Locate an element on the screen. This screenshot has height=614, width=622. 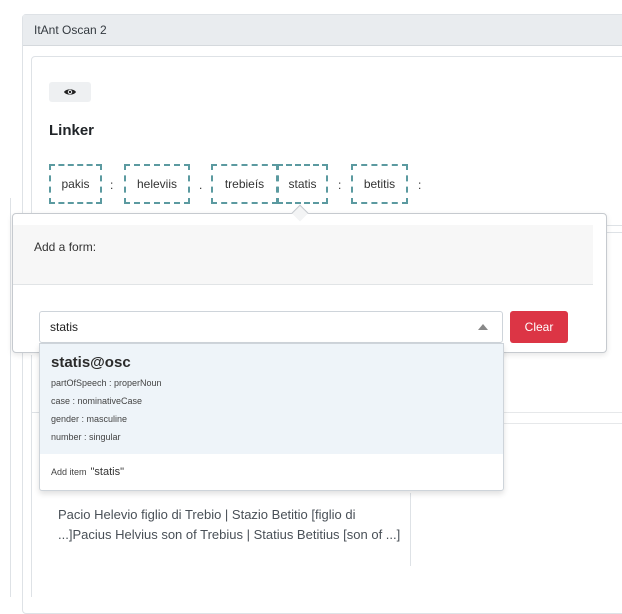
form-select: statis is located at coordinates (271, 327).